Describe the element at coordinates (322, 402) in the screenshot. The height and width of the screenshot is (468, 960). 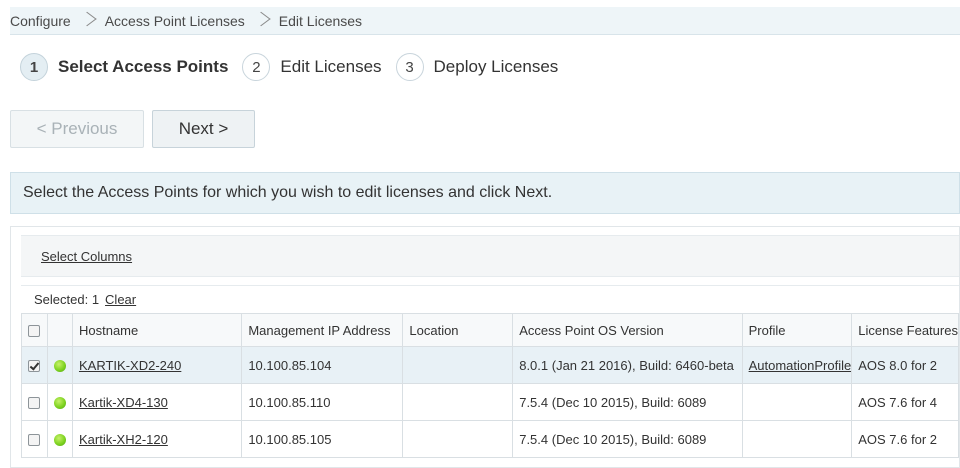
I see `ip-cell: 10.100.85.110` at that location.